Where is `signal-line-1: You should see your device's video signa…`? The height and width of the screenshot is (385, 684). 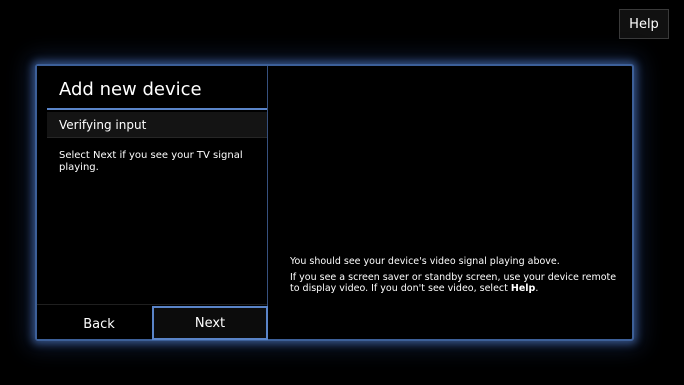 signal-line-1: You should see your device's video signa… is located at coordinates (425, 261).